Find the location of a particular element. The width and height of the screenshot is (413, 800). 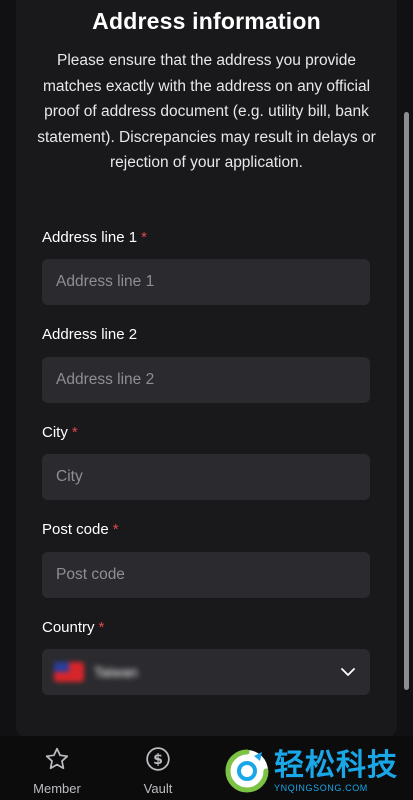

address-line-1-label-text: Address line 1 is located at coordinates (90, 237).